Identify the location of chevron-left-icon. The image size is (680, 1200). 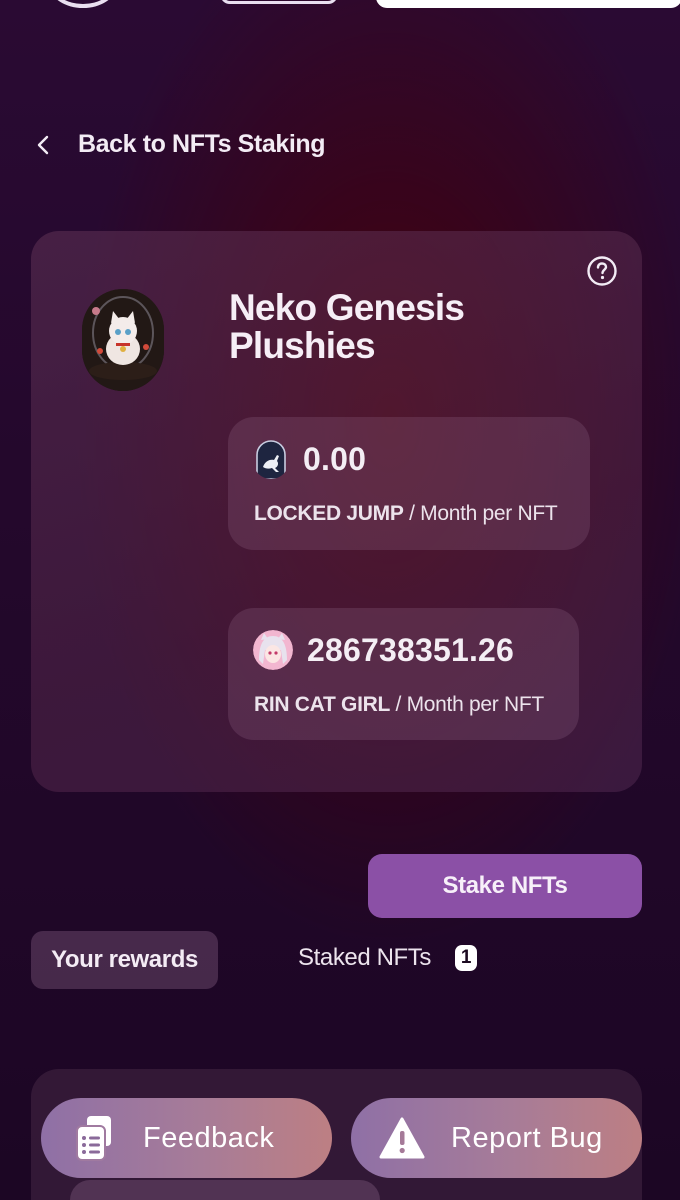
(43, 144).